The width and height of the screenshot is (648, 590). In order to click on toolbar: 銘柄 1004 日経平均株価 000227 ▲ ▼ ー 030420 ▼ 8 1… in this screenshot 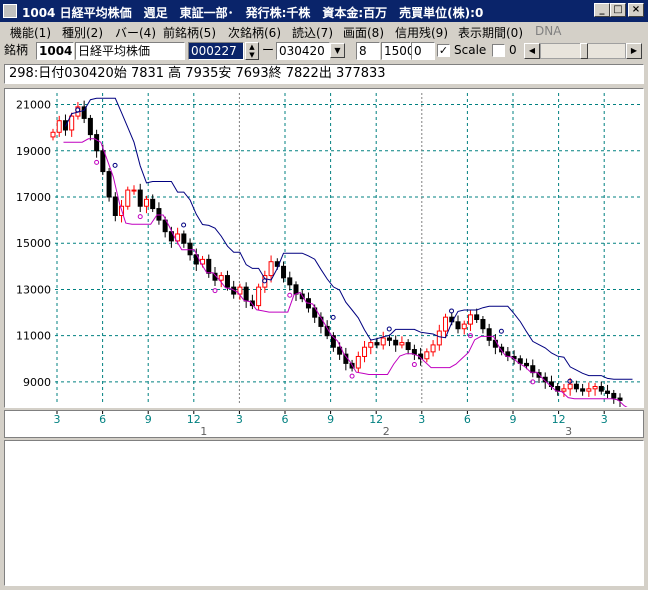, I will do `click(324, 51)`.